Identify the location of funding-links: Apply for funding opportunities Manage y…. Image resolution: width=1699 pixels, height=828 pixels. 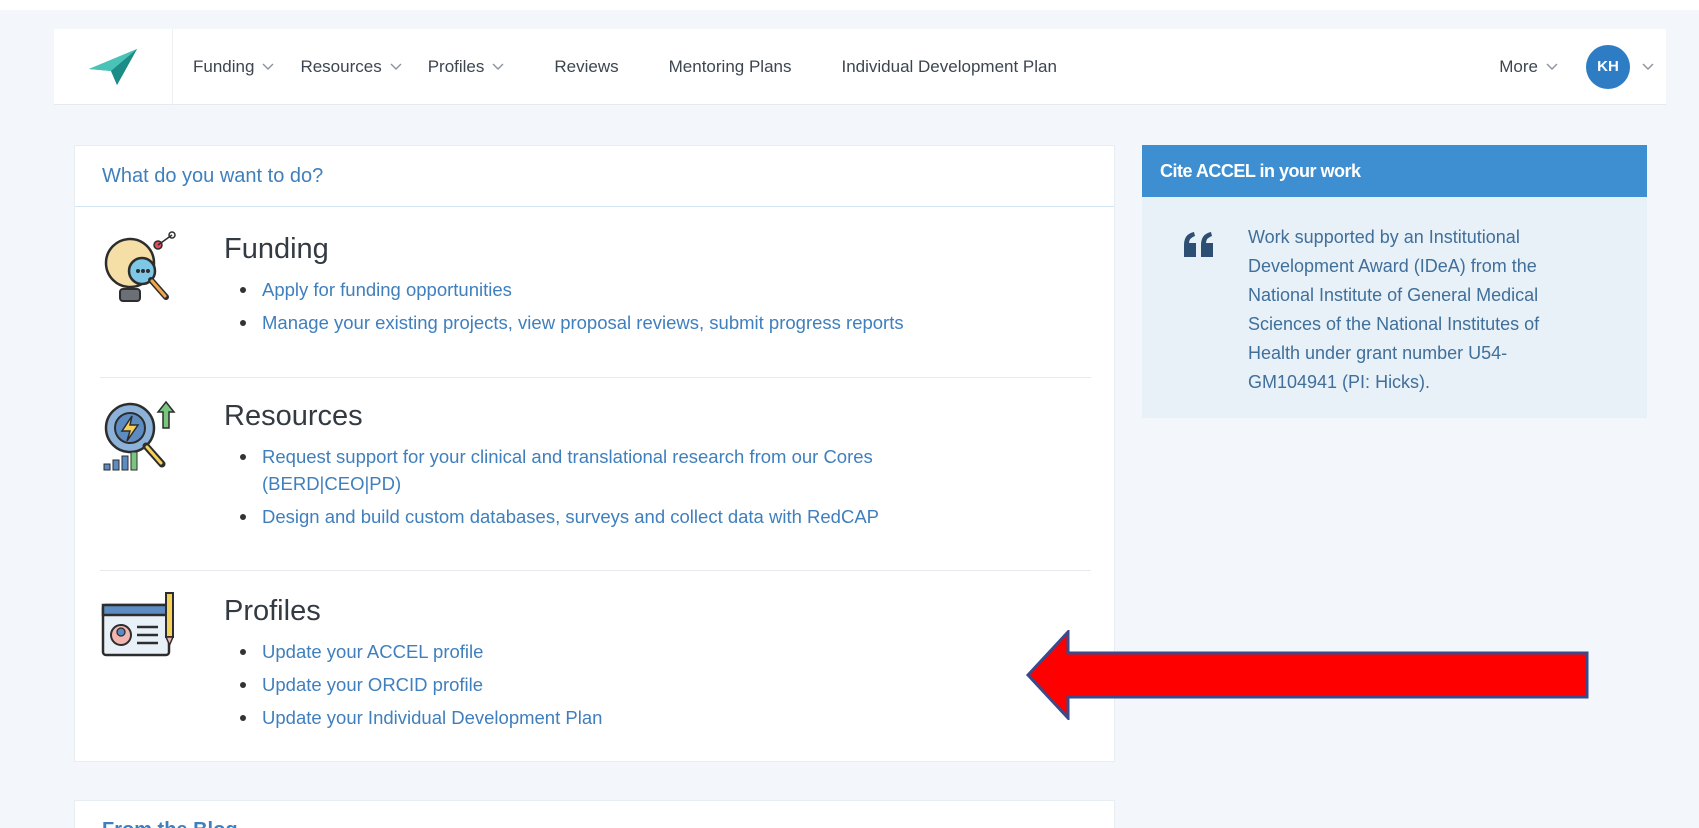
(604, 306).